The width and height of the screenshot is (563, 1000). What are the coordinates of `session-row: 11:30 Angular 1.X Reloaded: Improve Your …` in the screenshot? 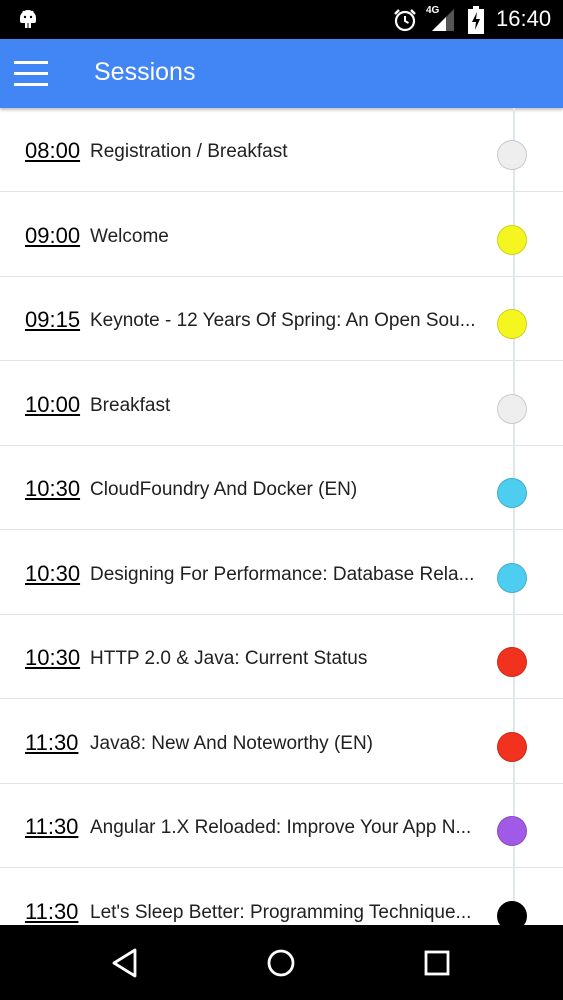 It's located at (281, 826).